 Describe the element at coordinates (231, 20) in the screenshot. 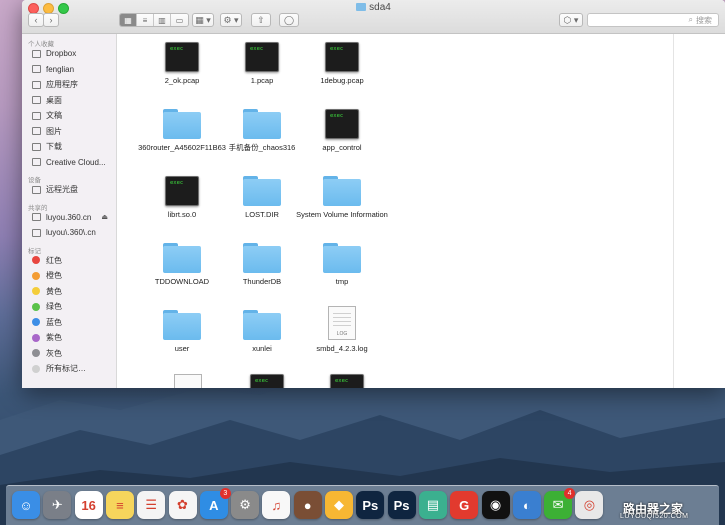

I see `action-button: ⚙ ▾` at that location.